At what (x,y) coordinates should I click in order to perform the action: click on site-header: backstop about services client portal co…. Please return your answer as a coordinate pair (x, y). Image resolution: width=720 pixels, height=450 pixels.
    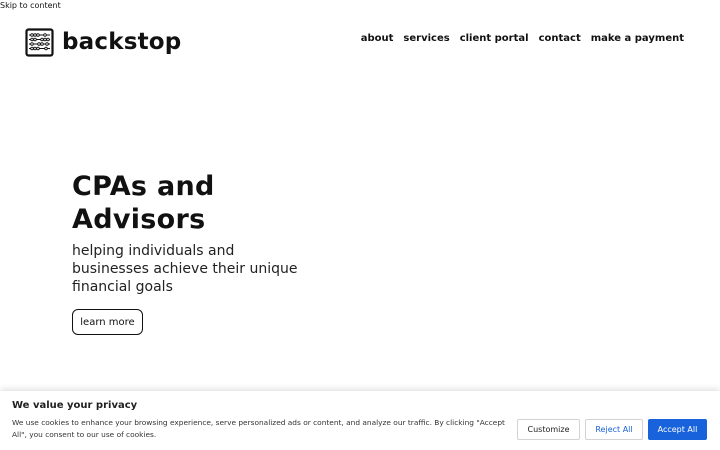
    Looking at the image, I should click on (360, 44).